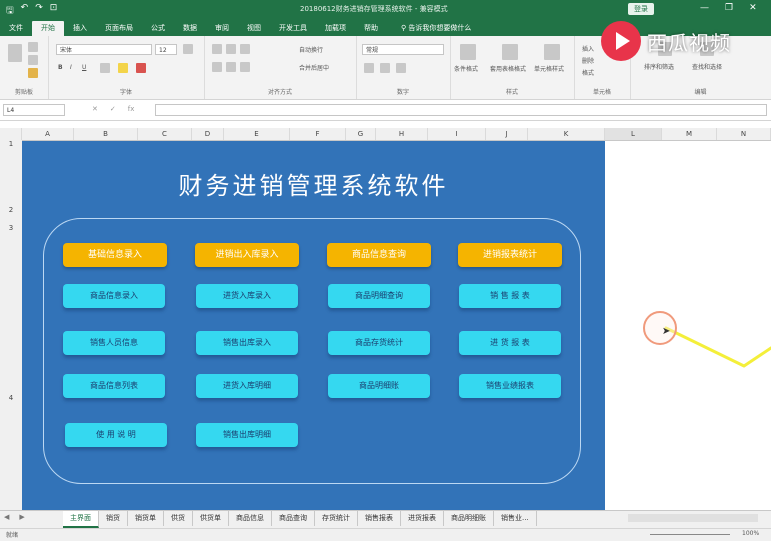 Image resolution: width=771 pixels, height=541 pixels. What do you see at coordinates (379, 386) in the screenshot?
I see `product-ledger-button: 商品明细账` at bounding box center [379, 386].